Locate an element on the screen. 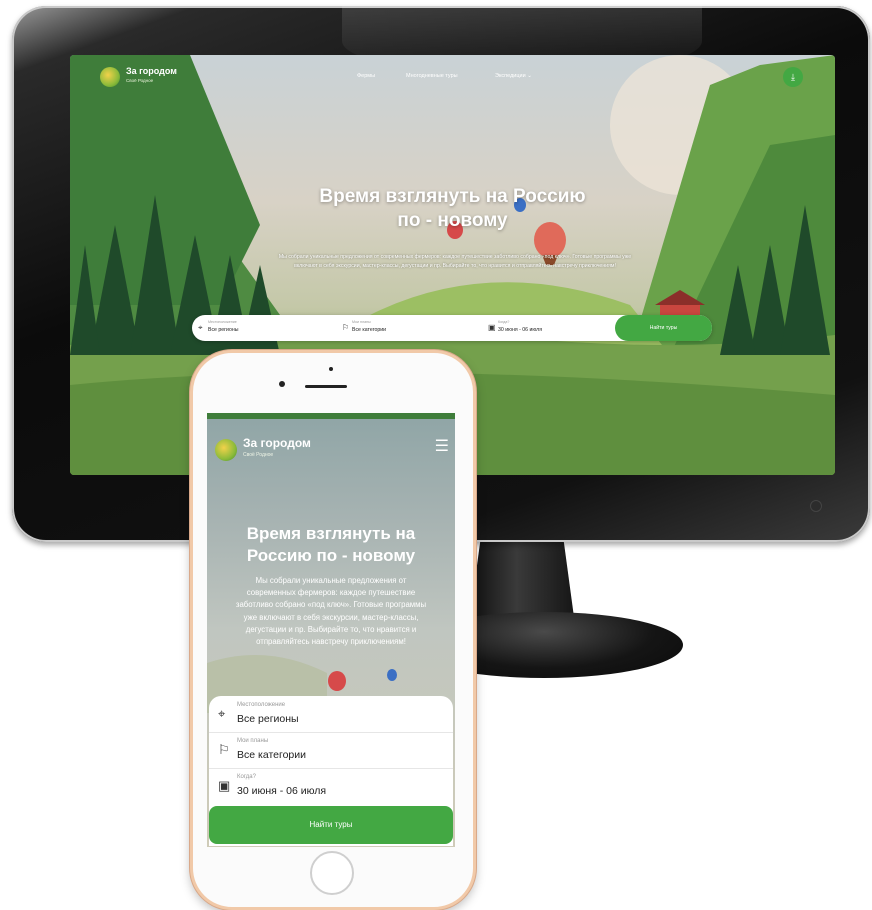 This screenshot has height=910, width=872. category-select: ⚐ Мои планы Все категории is located at coordinates (402, 329).